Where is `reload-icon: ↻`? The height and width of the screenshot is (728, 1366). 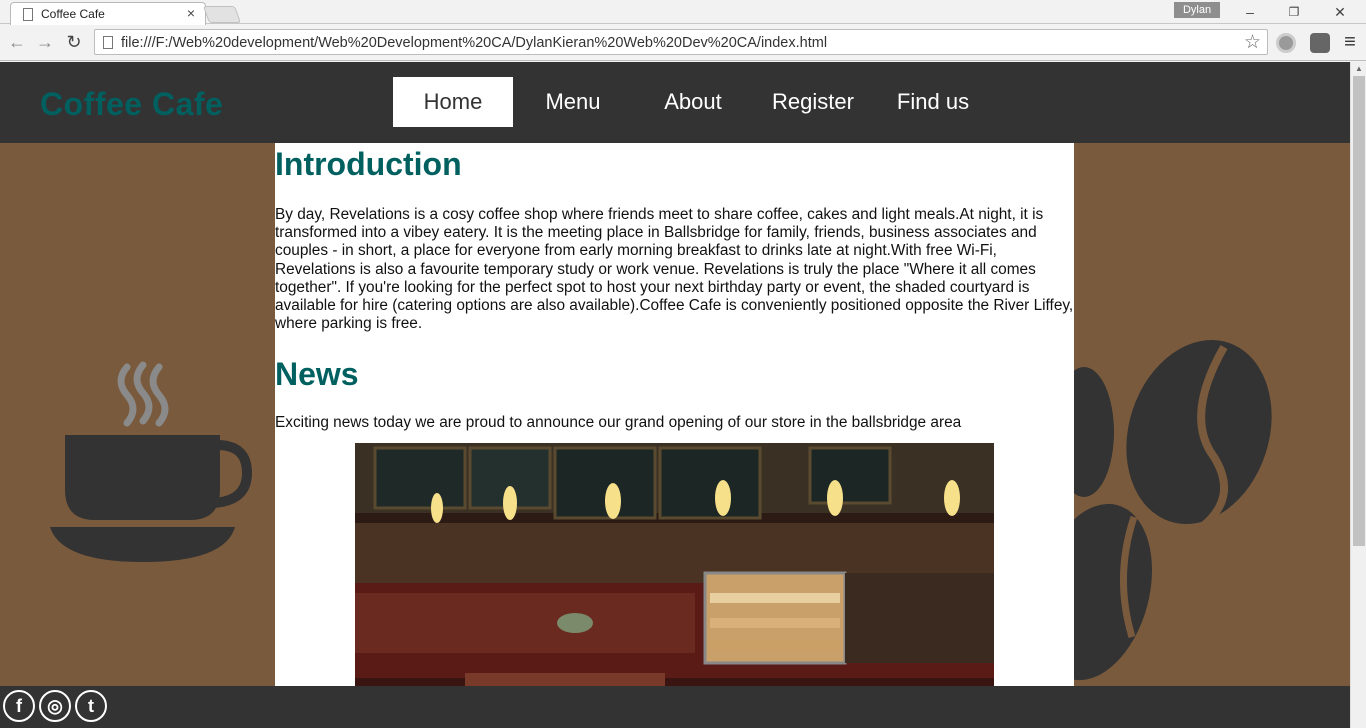
reload-icon: ↻ is located at coordinates (74, 42).